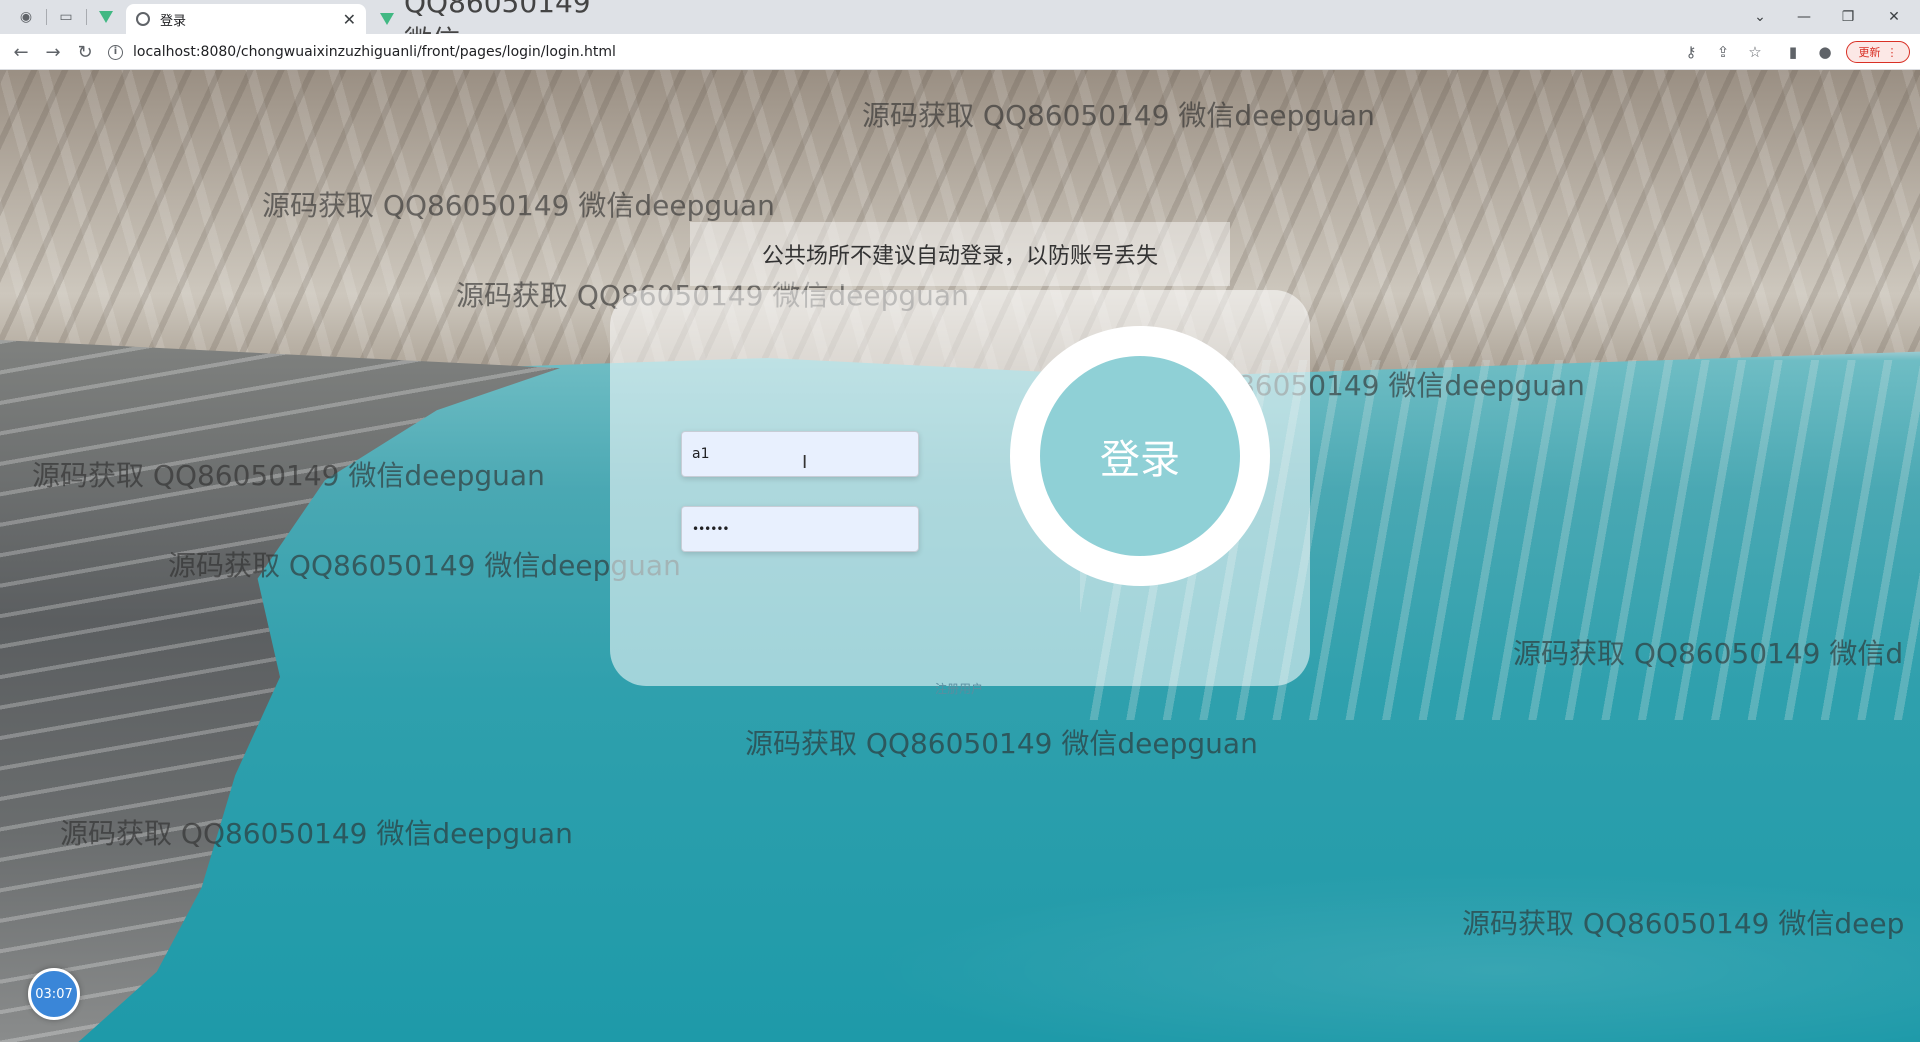 The image size is (1920, 1042). Describe the element at coordinates (1755, 52) in the screenshot. I see `bookmark-star-icon: ☆` at that location.